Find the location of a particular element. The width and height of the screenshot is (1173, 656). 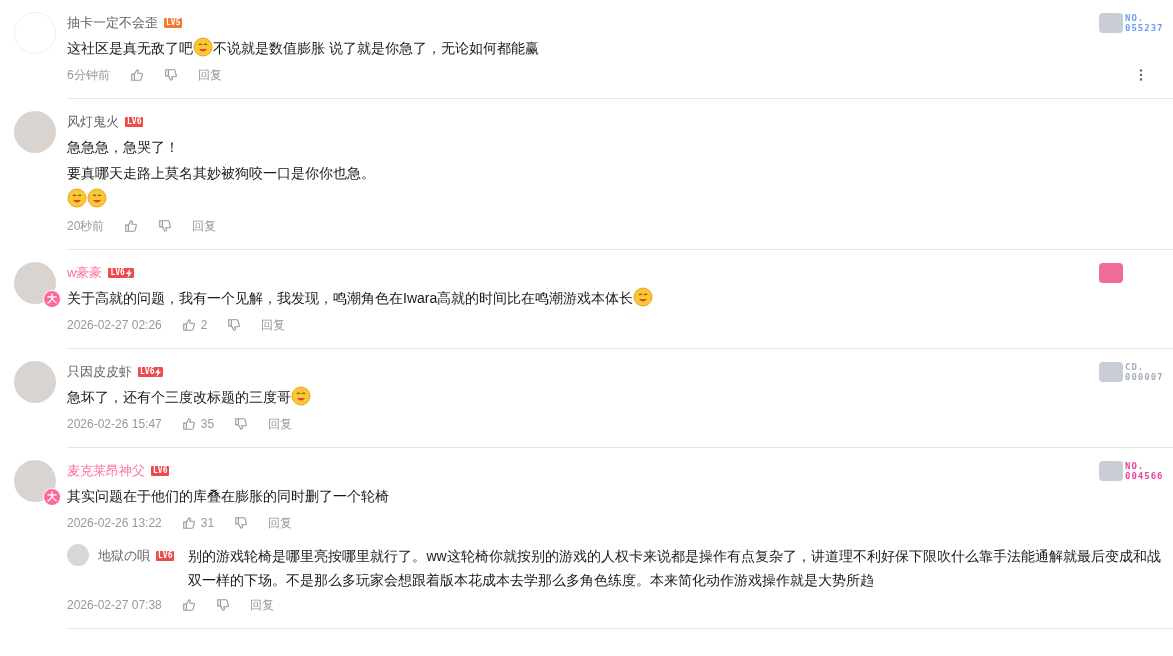

like-count: 35 is located at coordinates (207, 424).